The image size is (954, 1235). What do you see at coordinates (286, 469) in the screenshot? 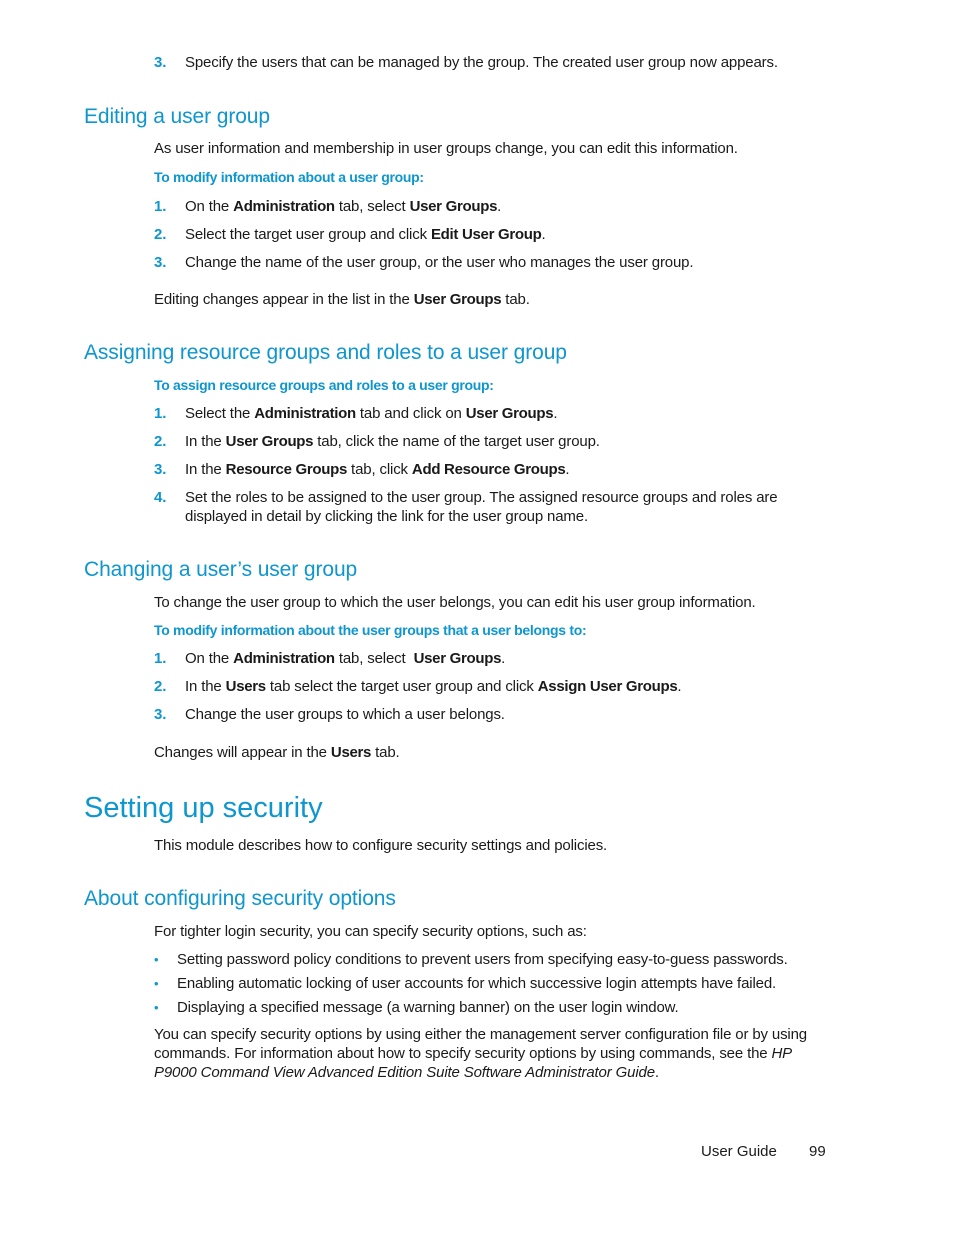
I see `ui-term: Resource Groups` at bounding box center [286, 469].